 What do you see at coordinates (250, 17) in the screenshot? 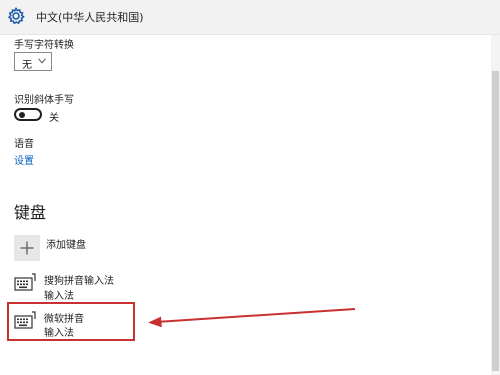
I see `title-bar: 中文(中华人民共和国)` at bounding box center [250, 17].